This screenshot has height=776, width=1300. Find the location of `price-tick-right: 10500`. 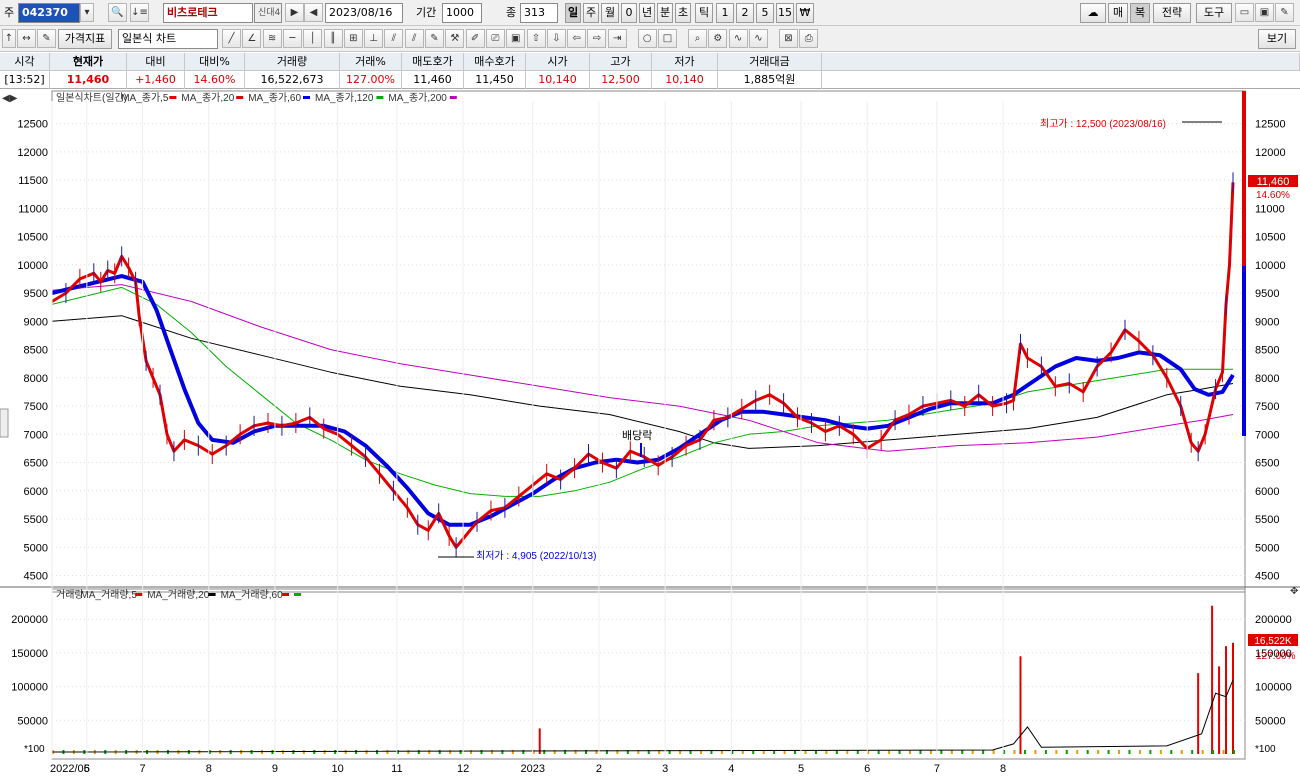

price-tick-right: 10500 is located at coordinates (1270, 238).